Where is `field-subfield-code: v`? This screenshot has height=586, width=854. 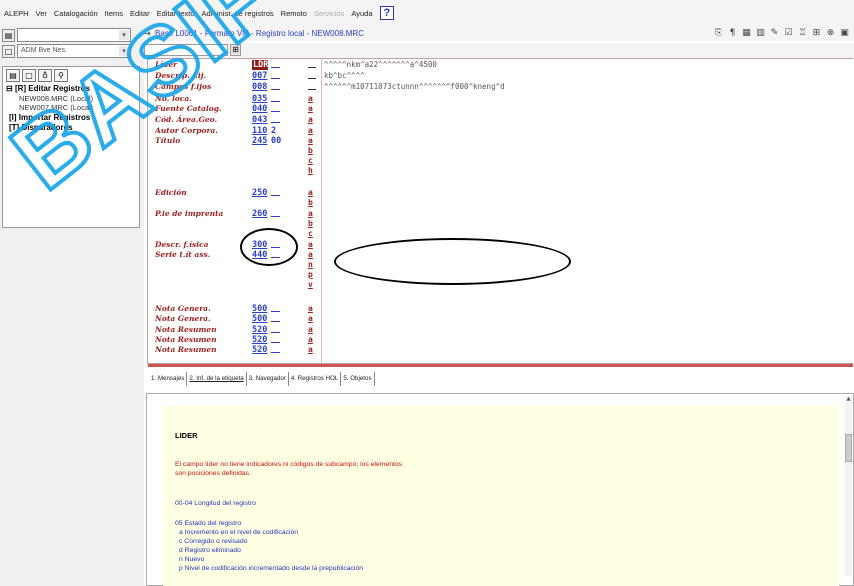
field-subfield-code: v is located at coordinates (312, 284).